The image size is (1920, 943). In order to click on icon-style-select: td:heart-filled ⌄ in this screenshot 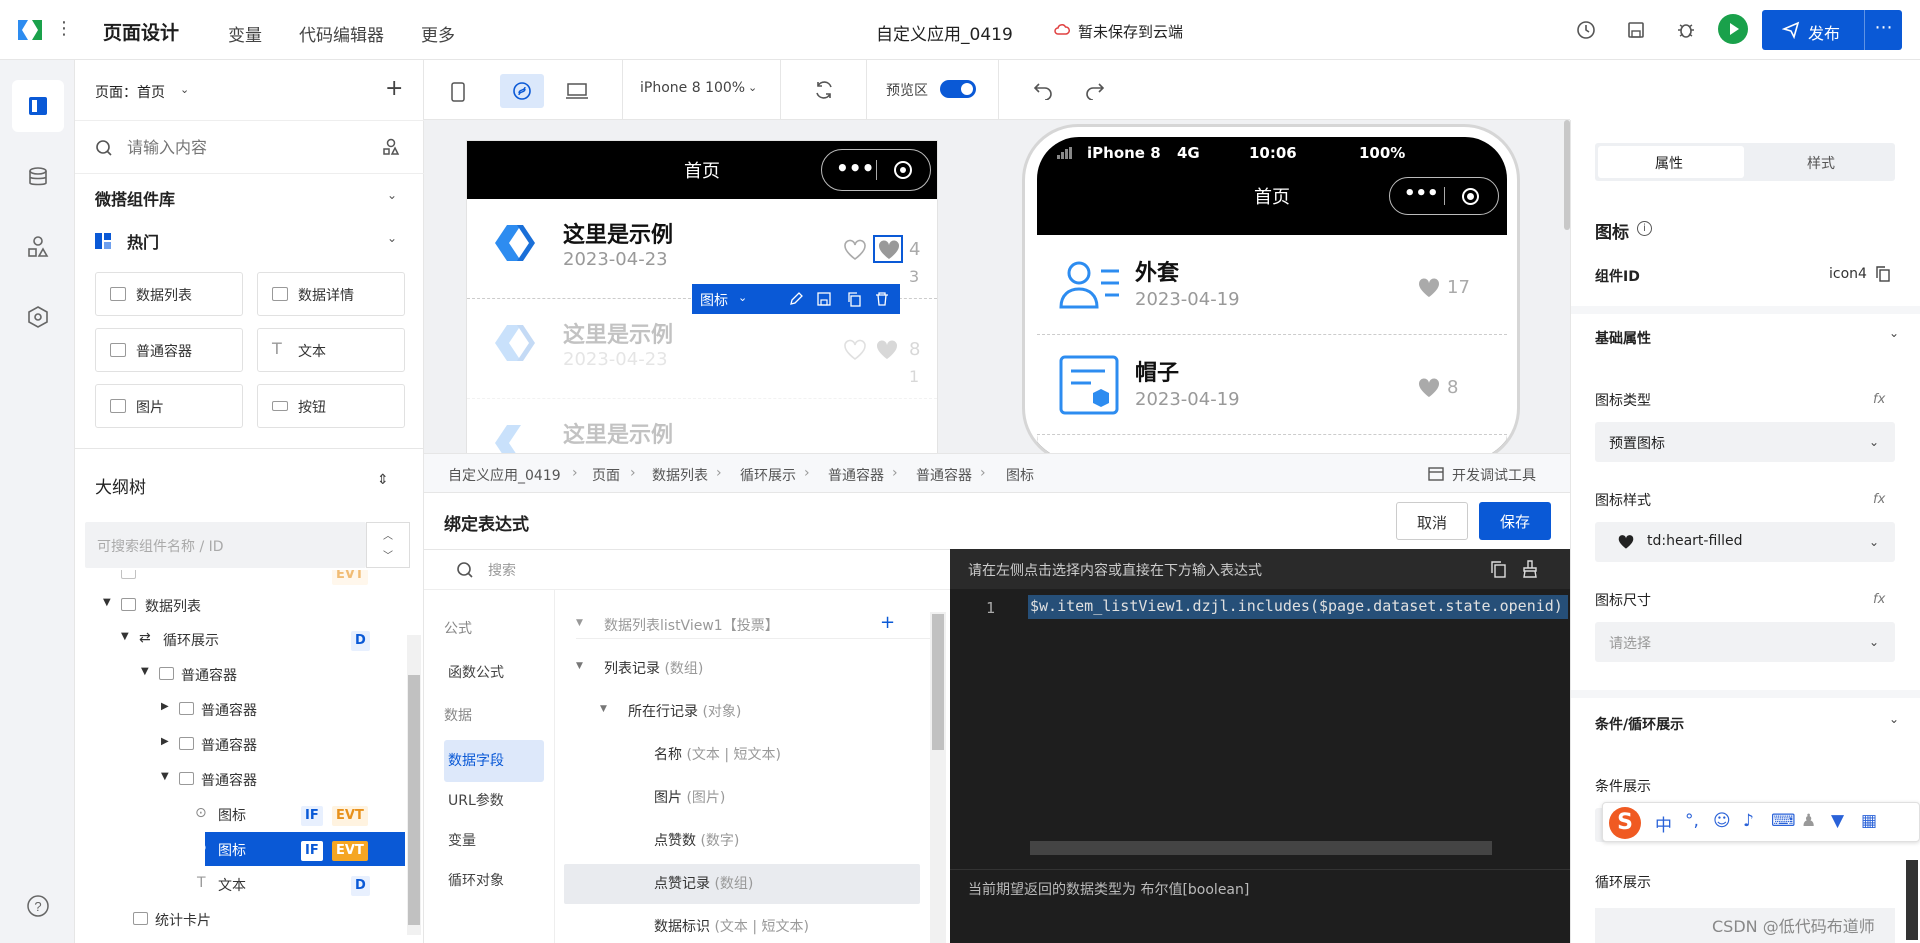, I will do `click(1745, 542)`.